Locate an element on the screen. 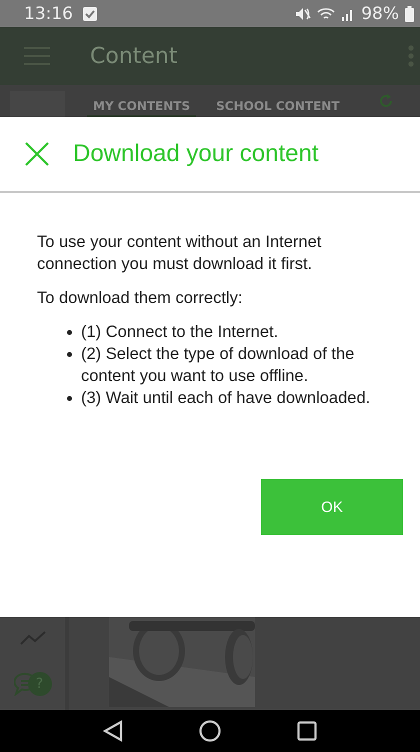 Image resolution: width=420 pixels, height=752 pixels. step-text: (1) Connect to the Internet. is located at coordinates (179, 332).